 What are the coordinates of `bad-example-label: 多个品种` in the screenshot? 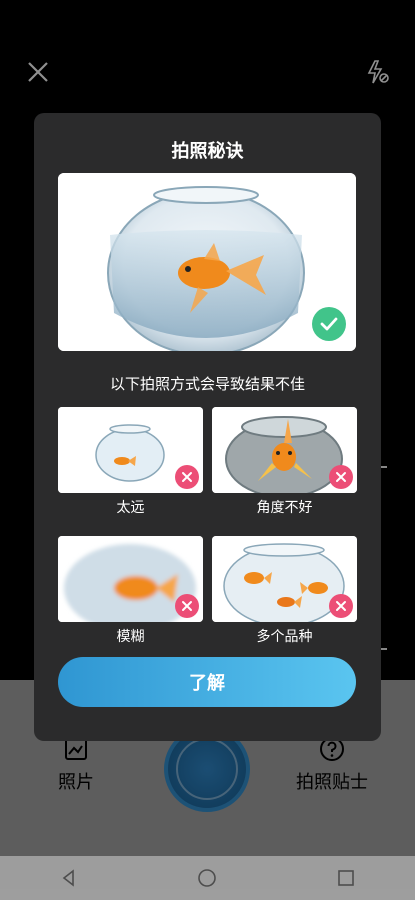 It's located at (284, 637).